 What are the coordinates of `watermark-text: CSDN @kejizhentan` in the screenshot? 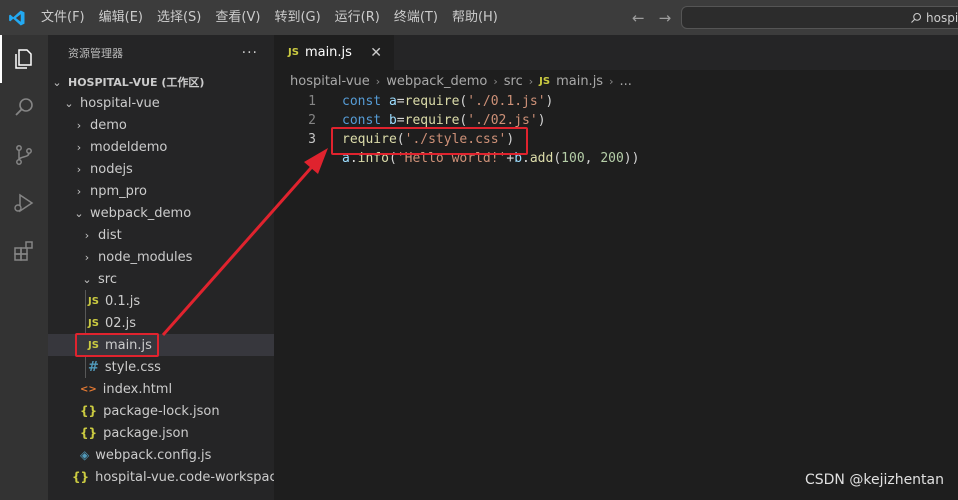 It's located at (874, 480).